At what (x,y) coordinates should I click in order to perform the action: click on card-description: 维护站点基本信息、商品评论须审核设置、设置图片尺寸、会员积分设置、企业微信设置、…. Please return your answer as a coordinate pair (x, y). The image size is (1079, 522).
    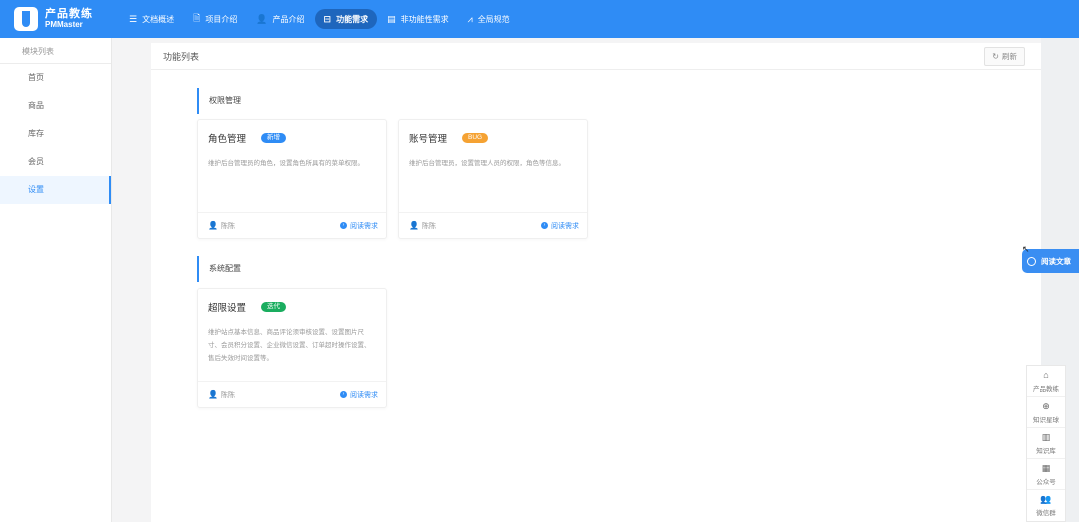
    Looking at the image, I should click on (289, 345).